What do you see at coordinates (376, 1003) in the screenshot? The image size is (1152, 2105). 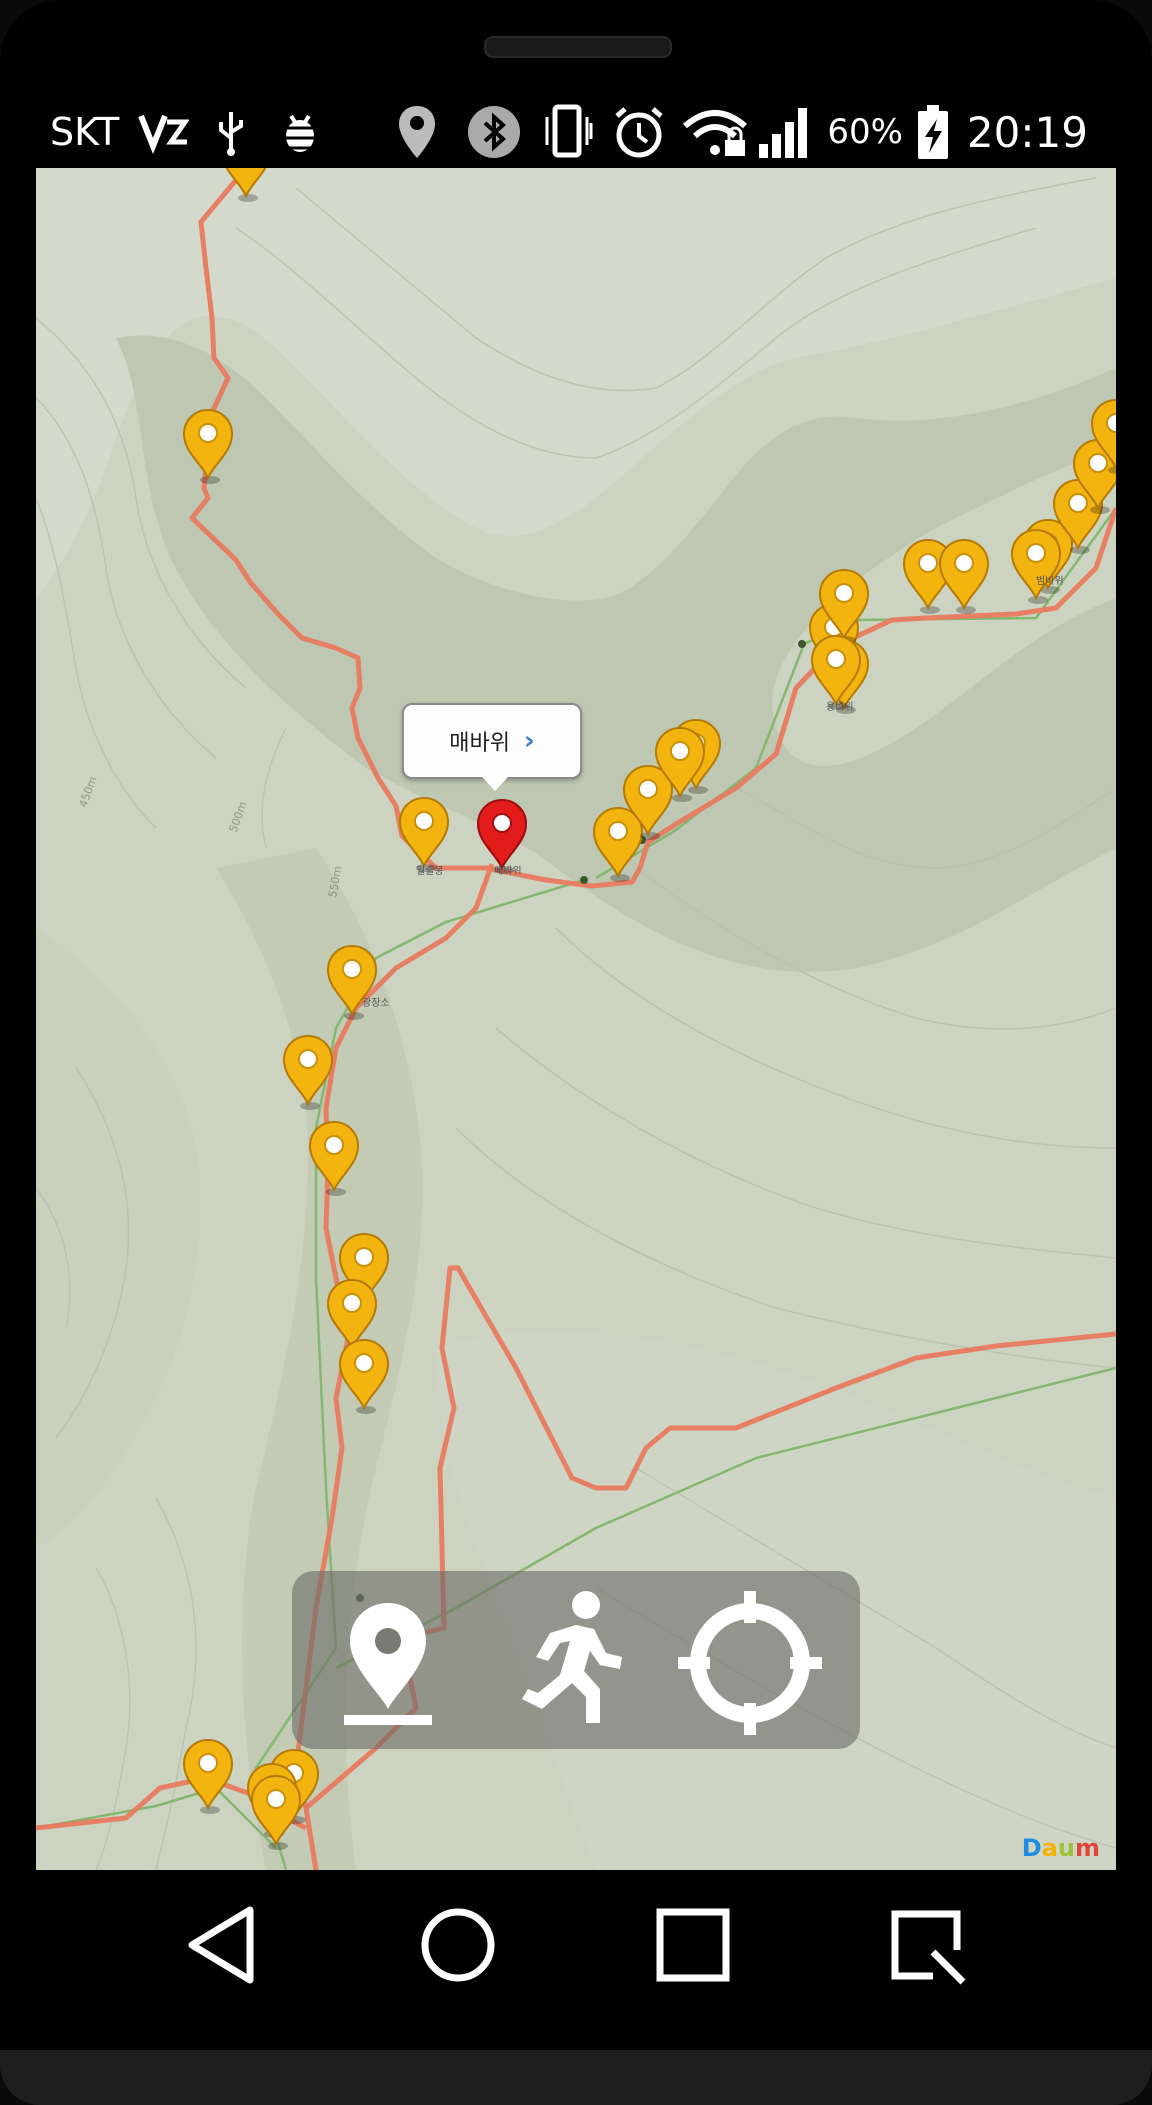 I see `svg-text: 광장소` at bounding box center [376, 1003].